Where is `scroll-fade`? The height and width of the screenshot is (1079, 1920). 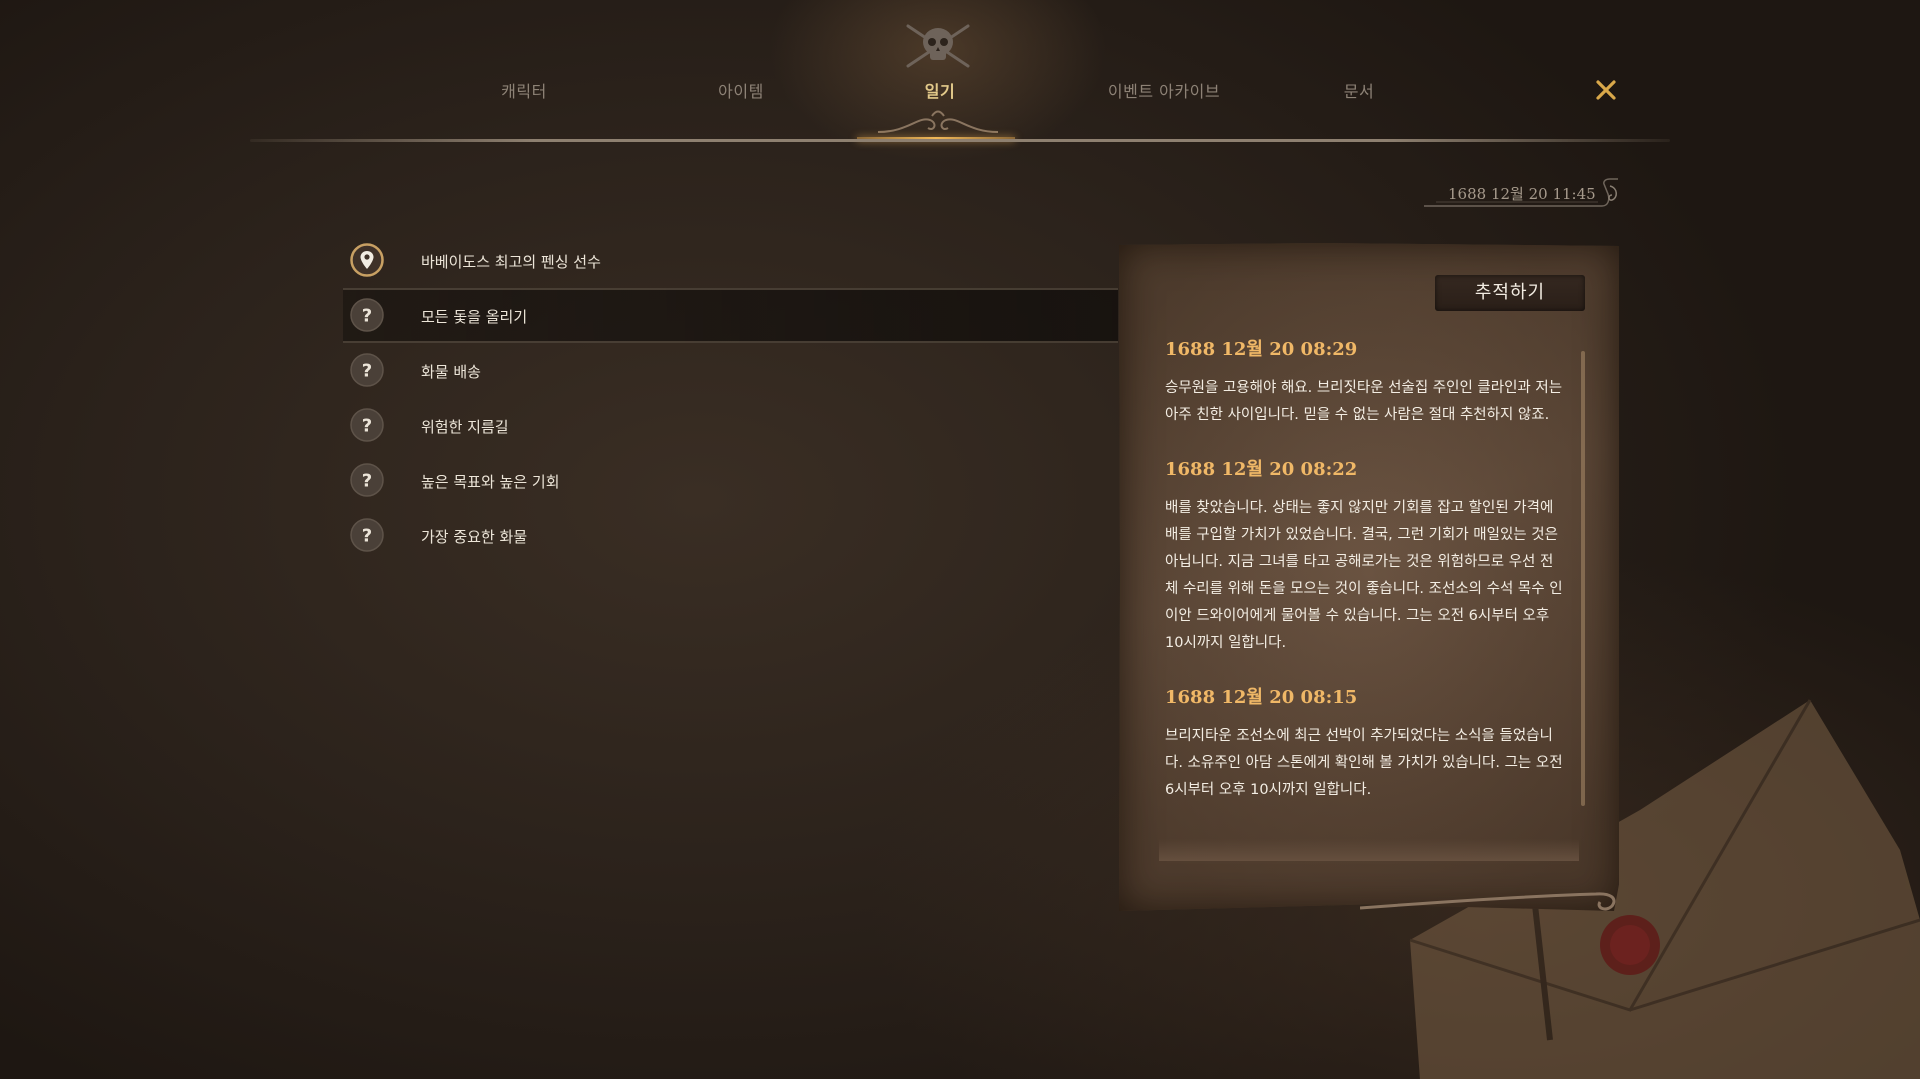
scroll-fade is located at coordinates (1369, 850).